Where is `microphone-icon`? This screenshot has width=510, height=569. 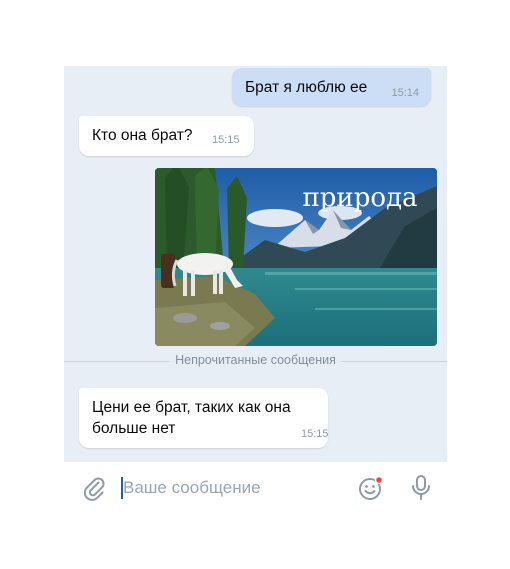
microphone-icon is located at coordinates (421, 490).